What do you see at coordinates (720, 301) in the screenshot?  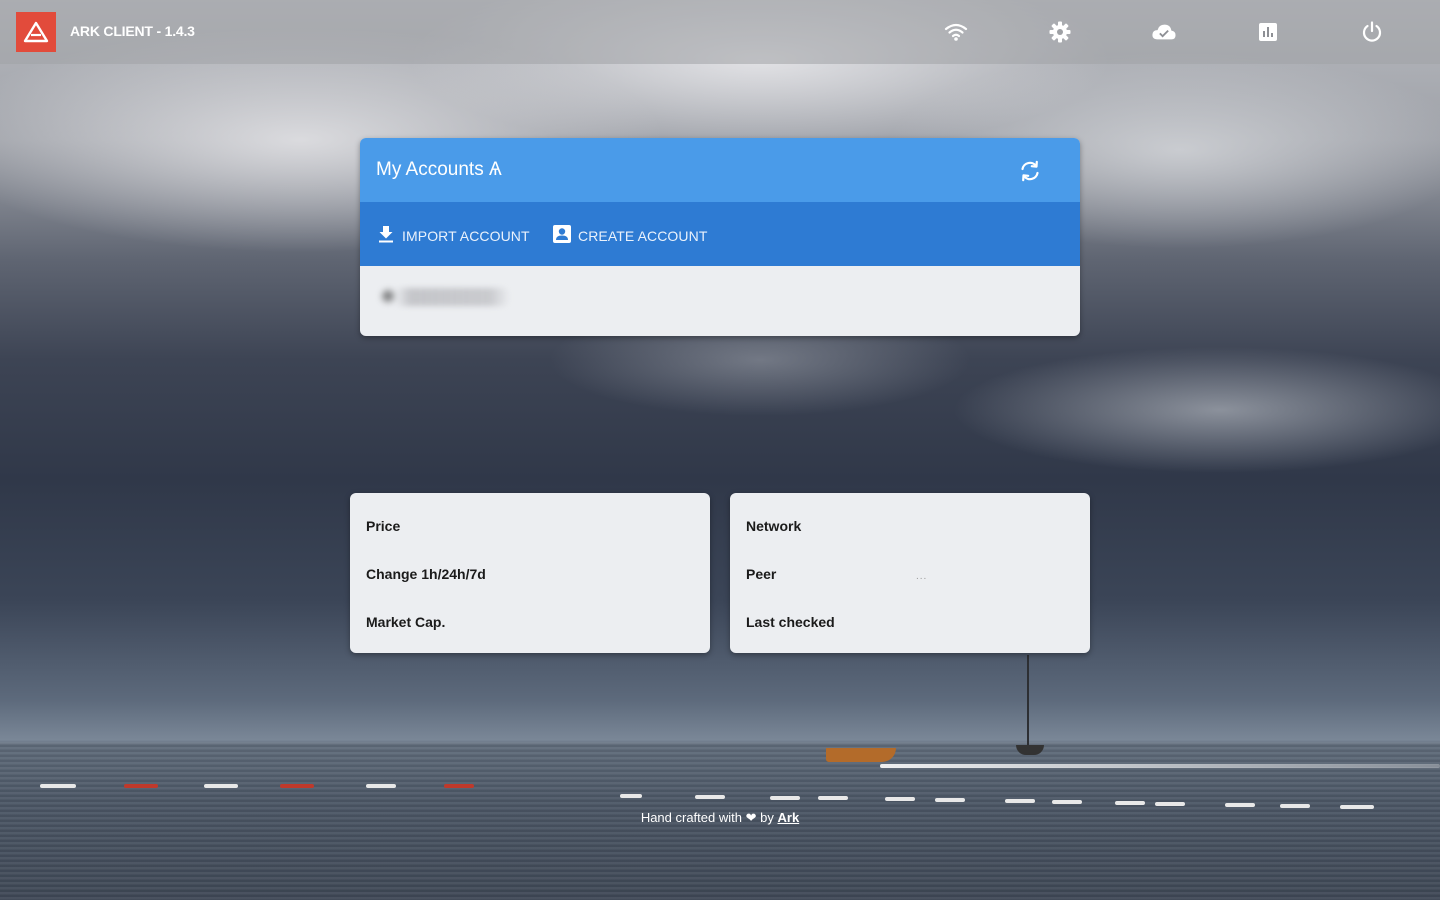 I see `account-list-item` at bounding box center [720, 301].